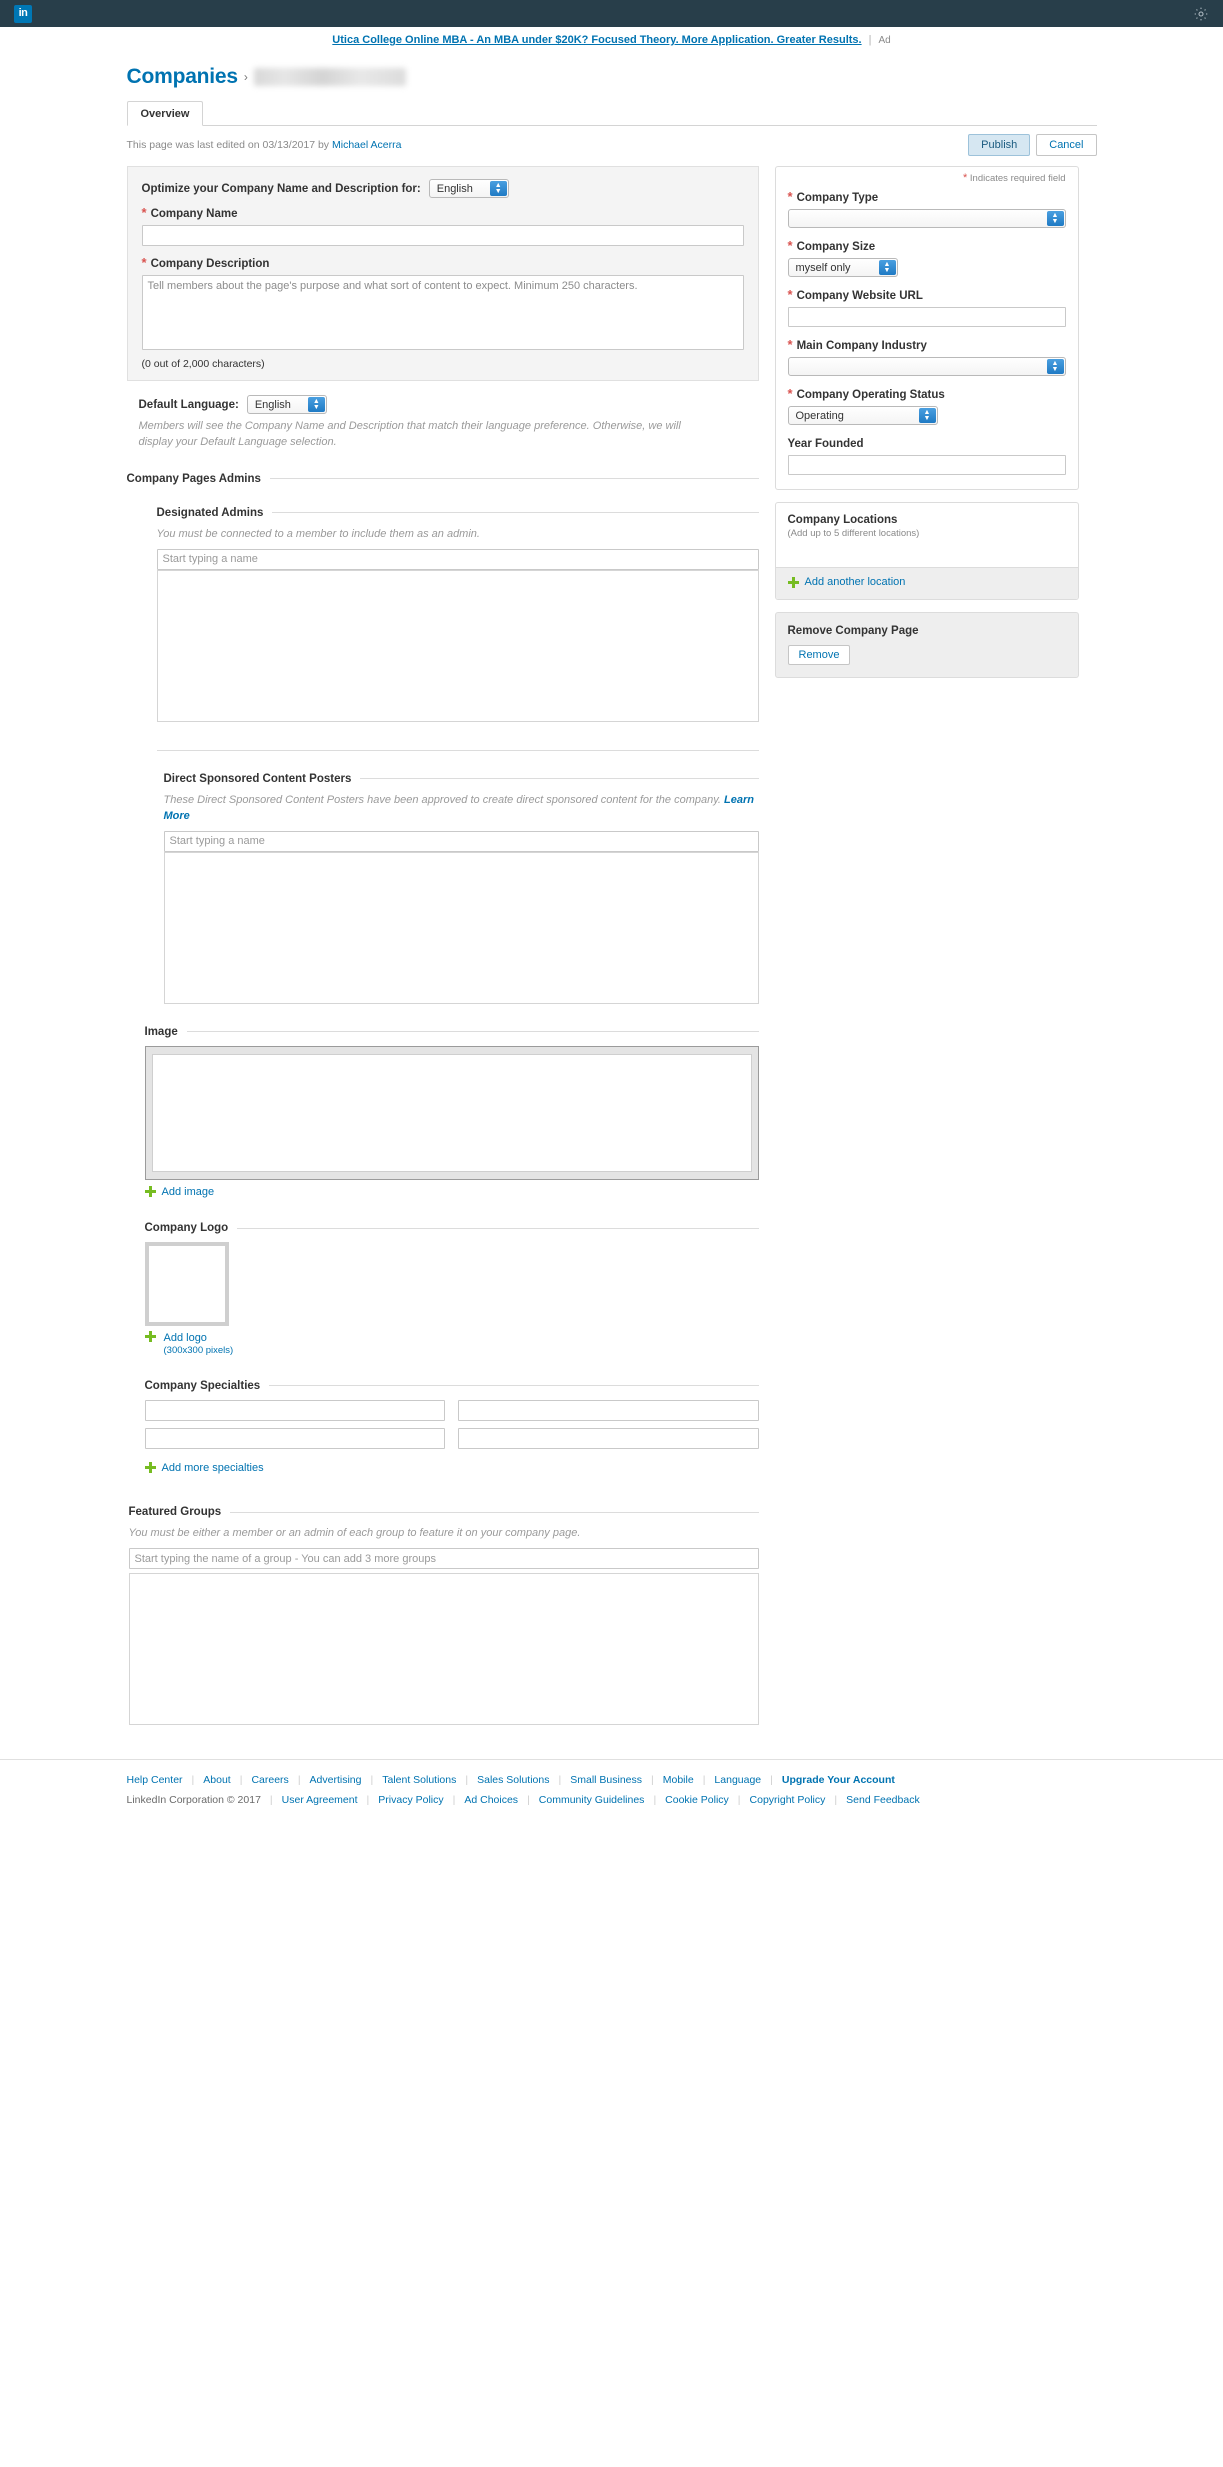 Image resolution: width=1223 pixels, height=2467 pixels. I want to click on add-more-specialties-link: Add more specialties, so click(204, 1468).